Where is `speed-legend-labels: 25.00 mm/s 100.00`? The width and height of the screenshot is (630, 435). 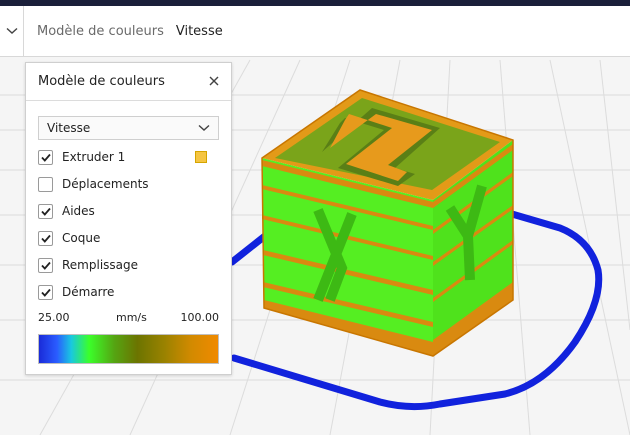
speed-legend-labels: 25.00 mm/s 100.00 is located at coordinates (128, 318).